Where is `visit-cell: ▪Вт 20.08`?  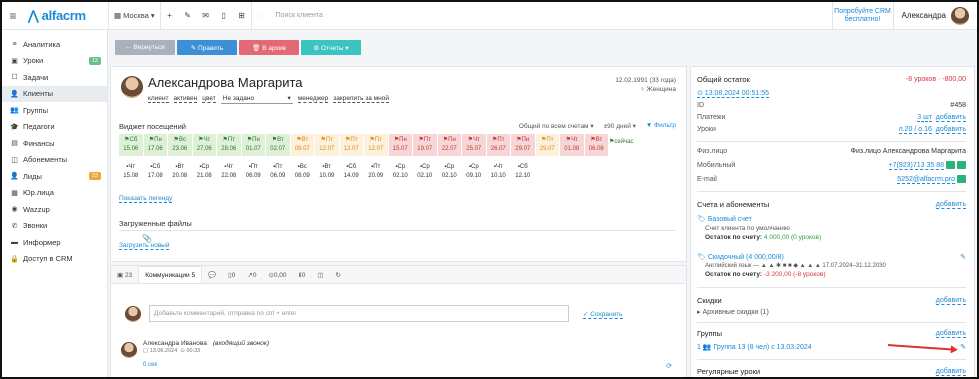 visit-cell: ▪Вт 20.08 is located at coordinates (180, 172).